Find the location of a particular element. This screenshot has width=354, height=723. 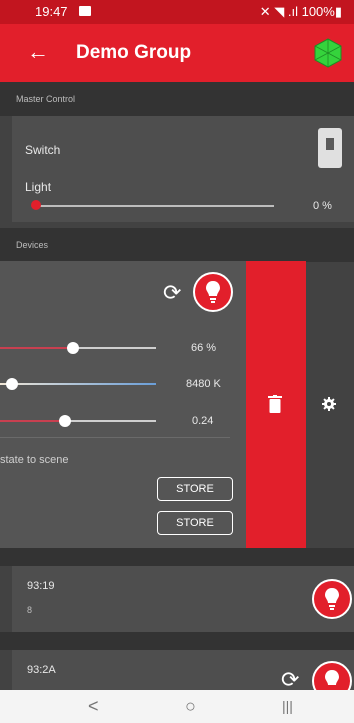

status-bar: 19:47 ✕ ◥ .ıl 100%▮ is located at coordinates (177, 12).